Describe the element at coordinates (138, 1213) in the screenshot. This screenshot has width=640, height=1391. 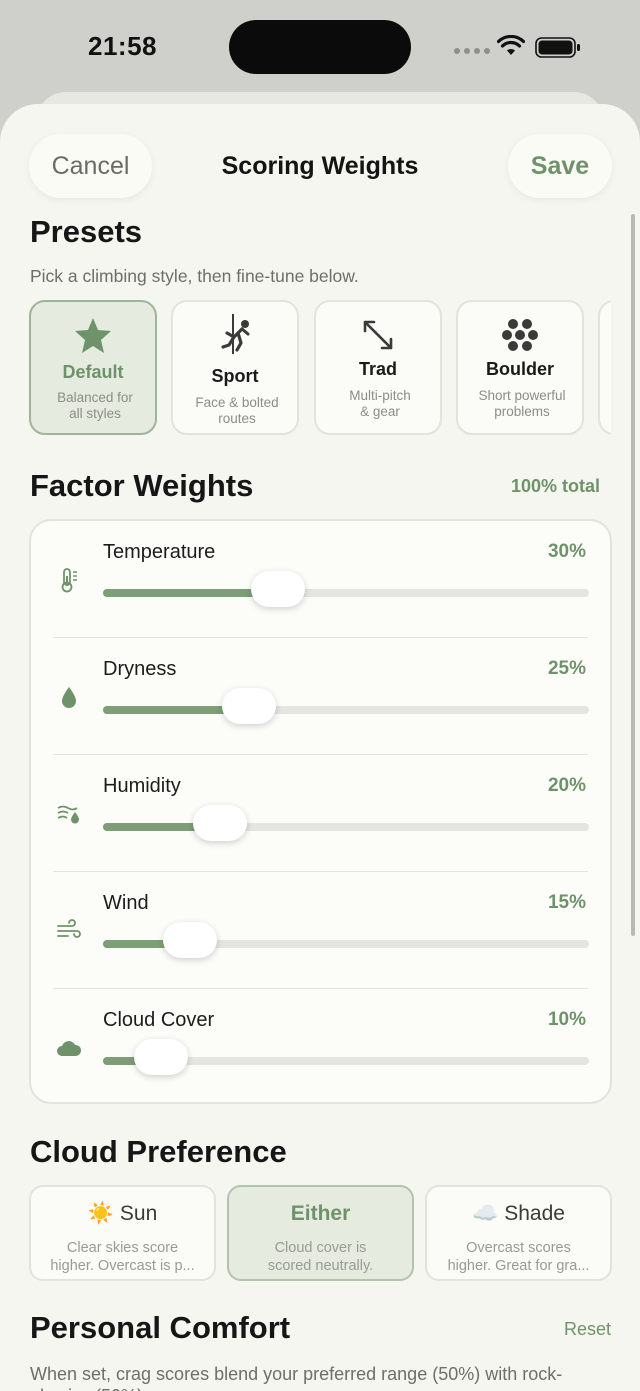
I see `cloud-option-label: Sun` at that location.